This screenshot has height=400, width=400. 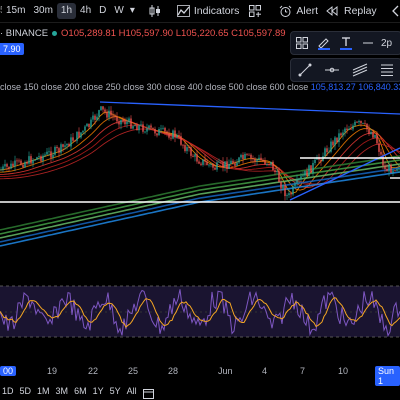 What do you see at coordinates (368, 43) in the screenshot?
I see `line-style-icon` at bounding box center [368, 43].